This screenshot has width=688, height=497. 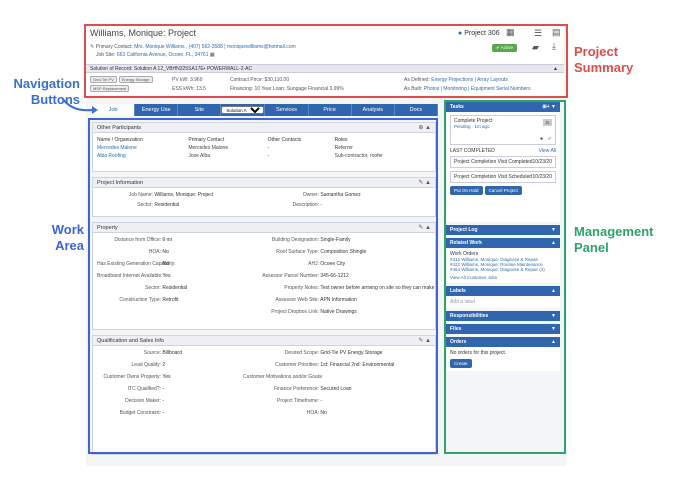 I want to click on tab-site: Site, so click(x=200, y=110).